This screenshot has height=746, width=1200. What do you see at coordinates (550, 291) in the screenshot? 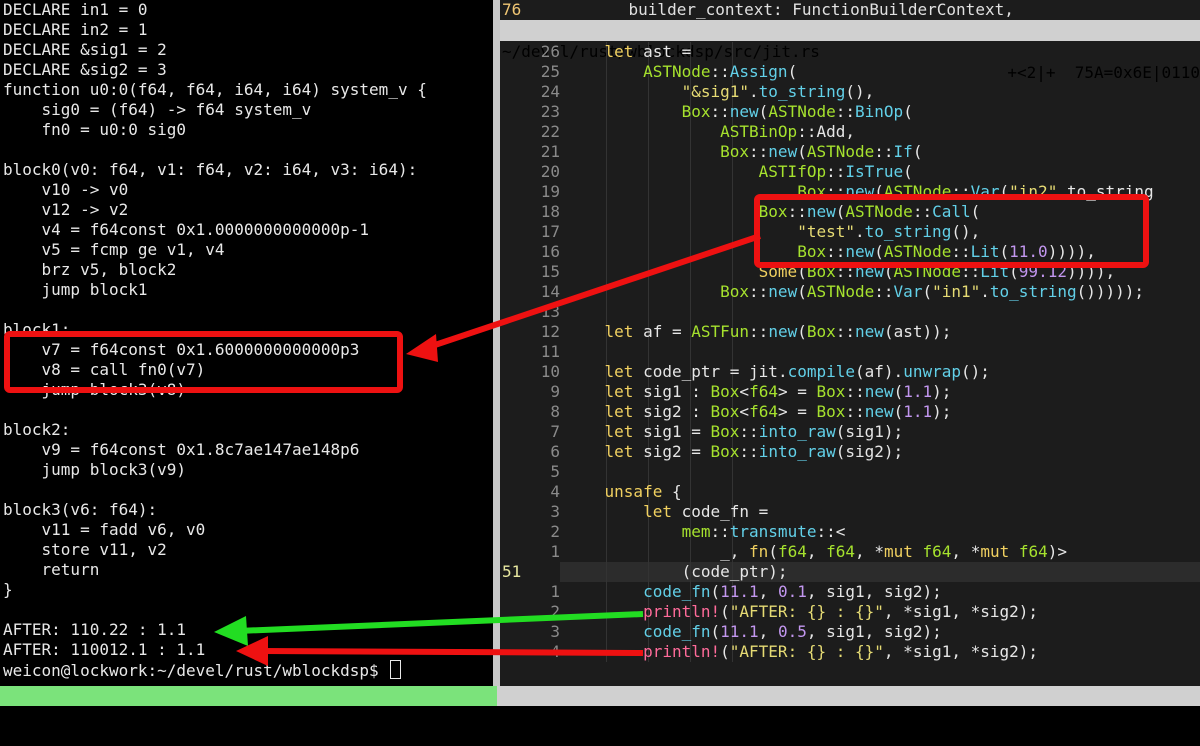
I see `line-number: 14` at bounding box center [550, 291].